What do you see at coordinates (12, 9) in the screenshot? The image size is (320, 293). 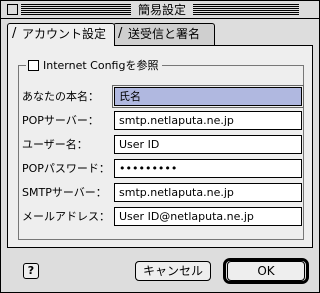 I see `close-box-icon` at bounding box center [12, 9].